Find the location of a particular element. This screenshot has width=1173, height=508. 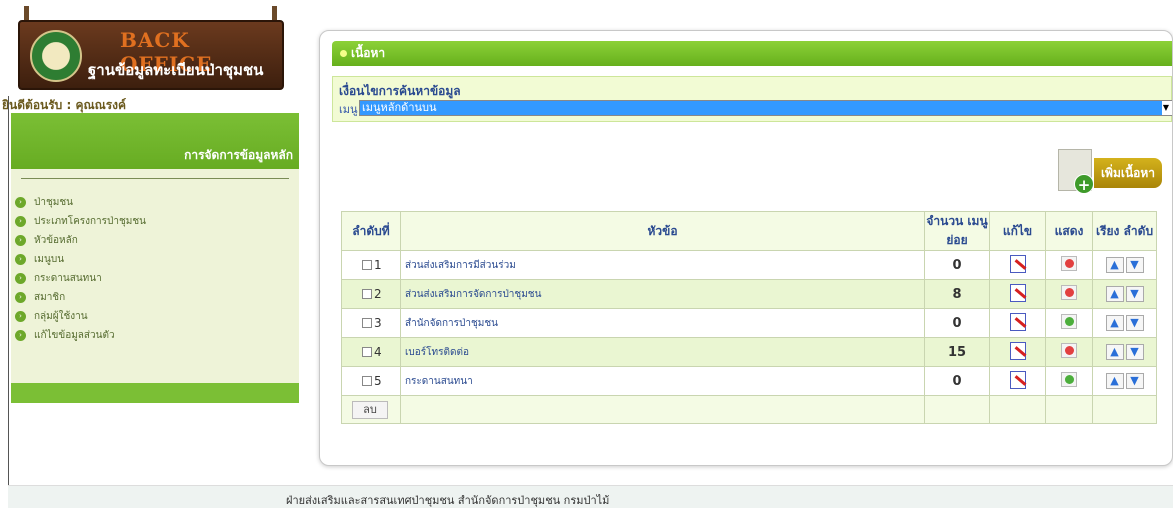

menu-filter-select: เมนูหลักด้านบน ▼ is located at coordinates (765, 108).